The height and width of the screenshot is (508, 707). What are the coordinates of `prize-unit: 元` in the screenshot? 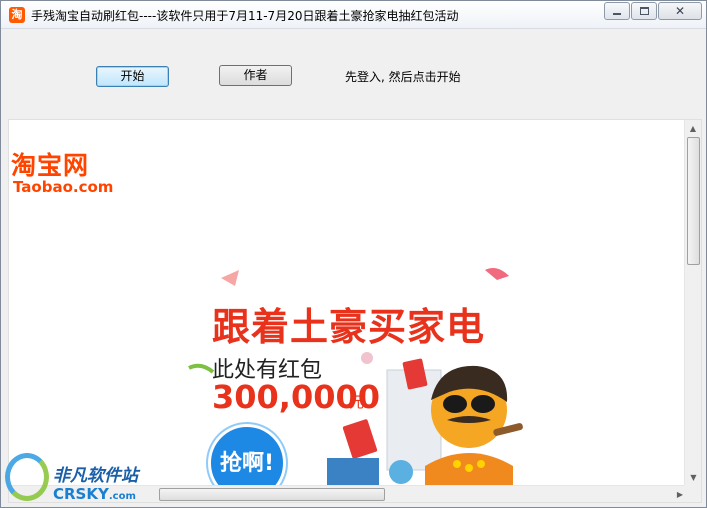 It's located at (357, 402).